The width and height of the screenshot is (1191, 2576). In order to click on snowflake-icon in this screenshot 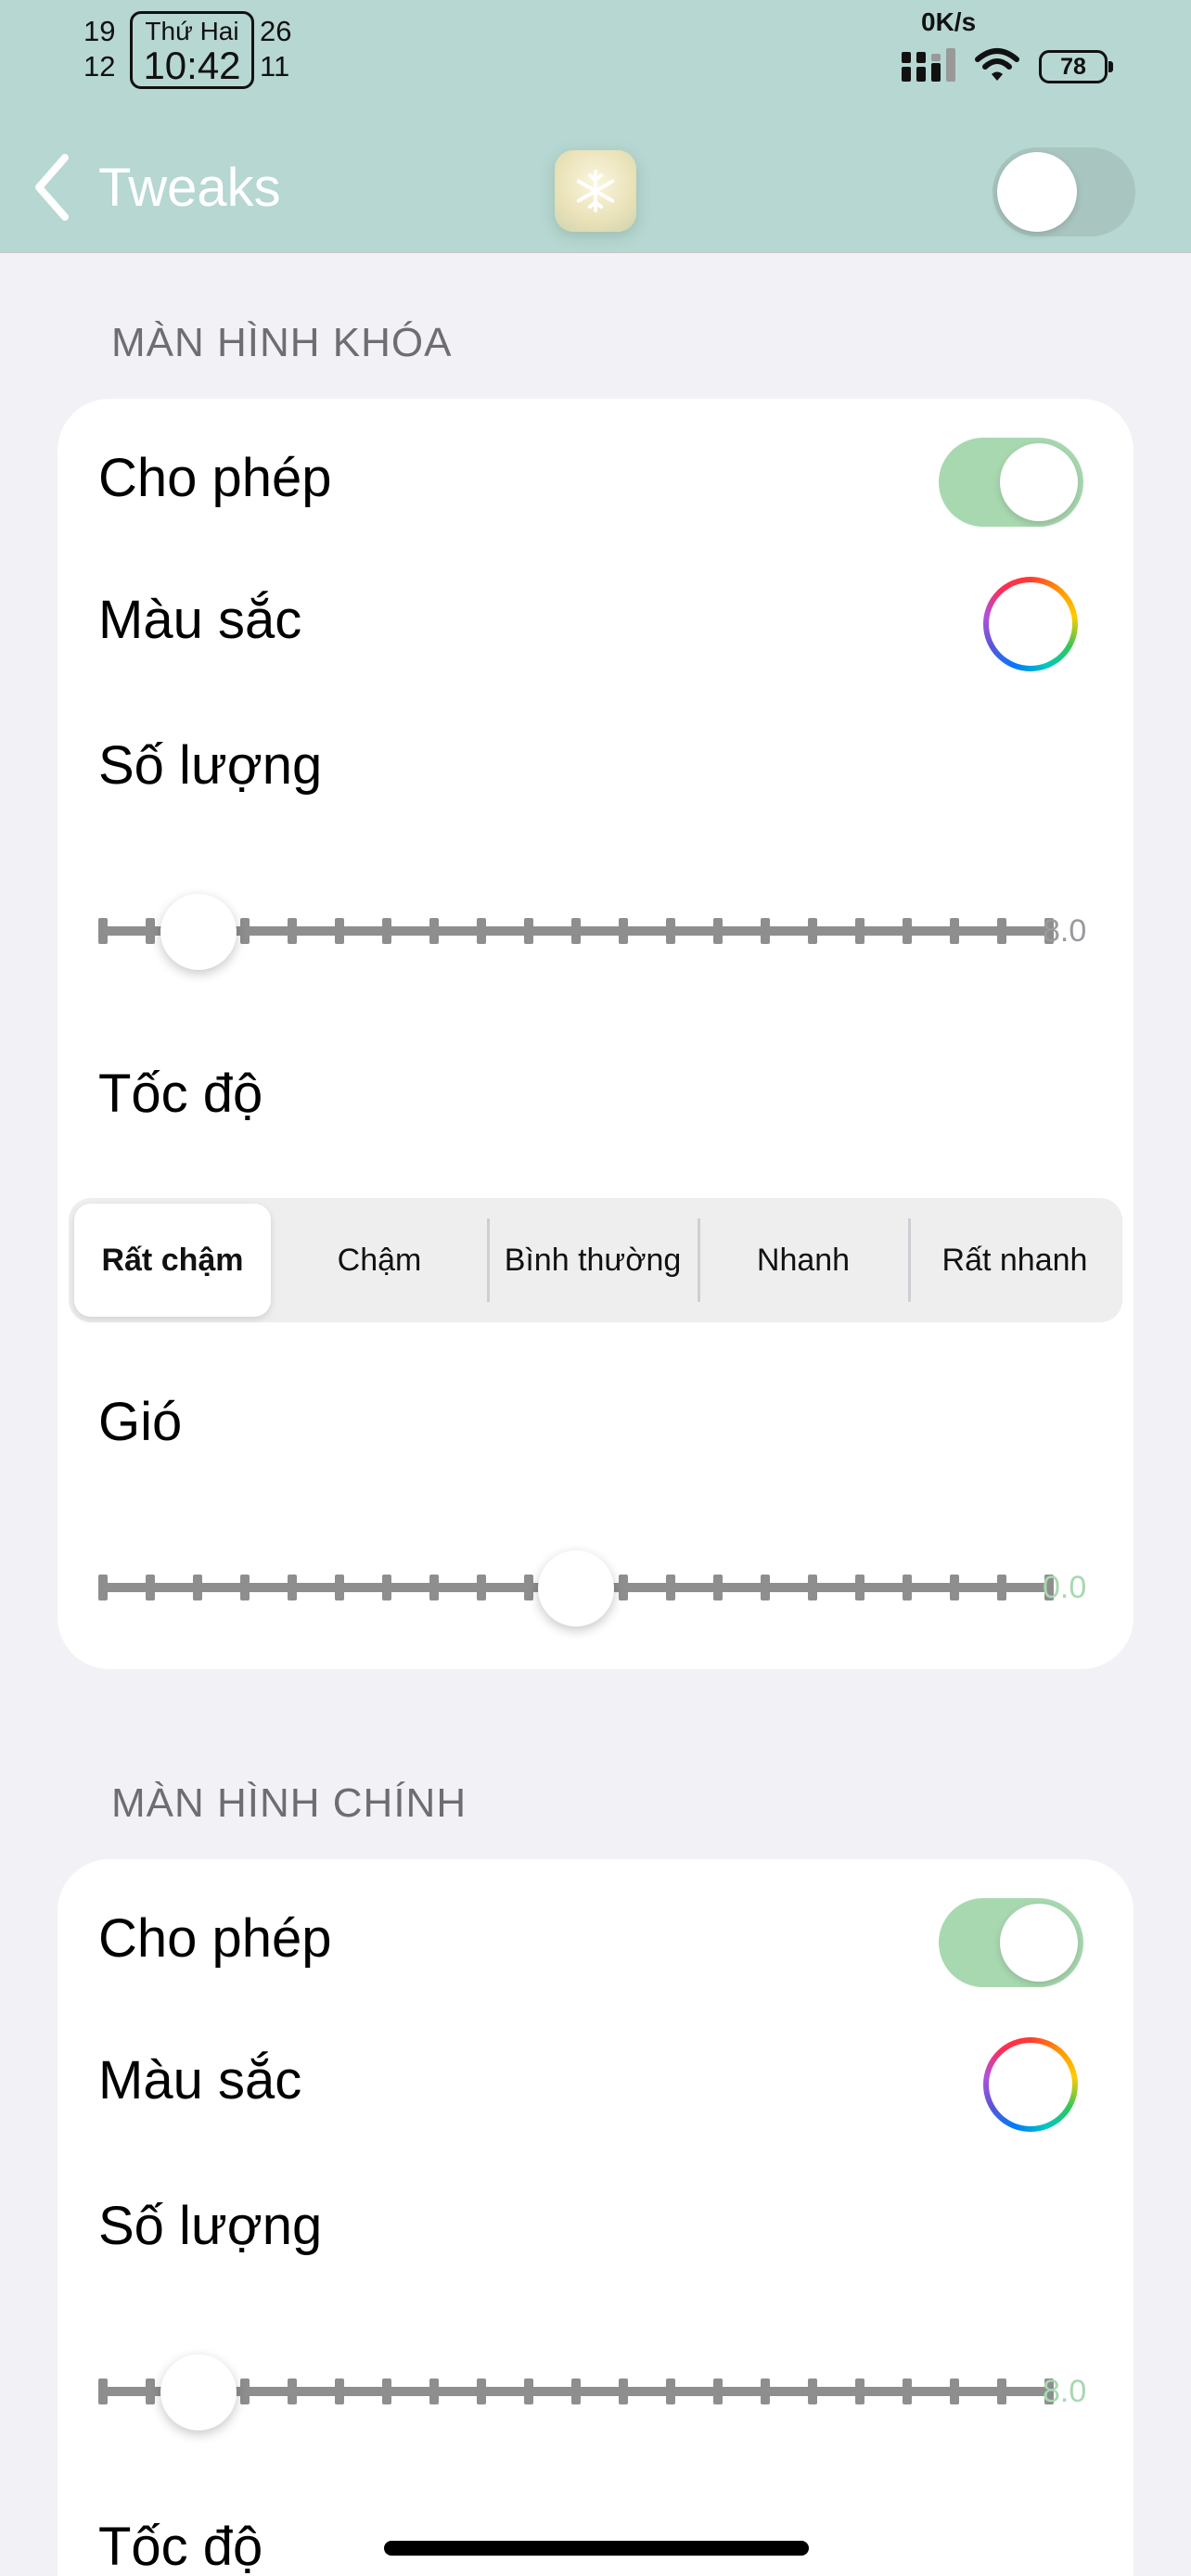, I will do `click(595, 191)`.